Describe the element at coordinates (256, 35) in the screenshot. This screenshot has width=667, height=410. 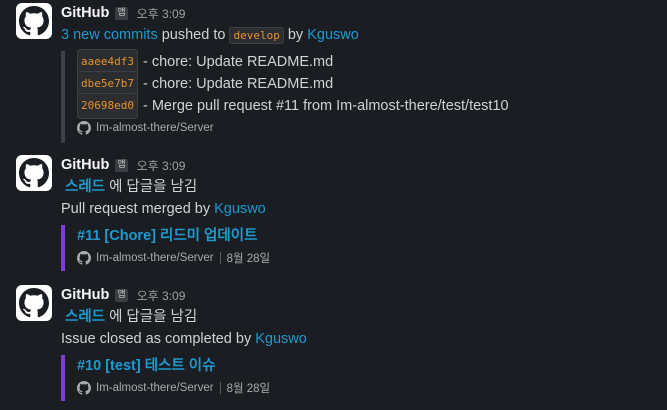
I see `branch-name: develop` at that location.